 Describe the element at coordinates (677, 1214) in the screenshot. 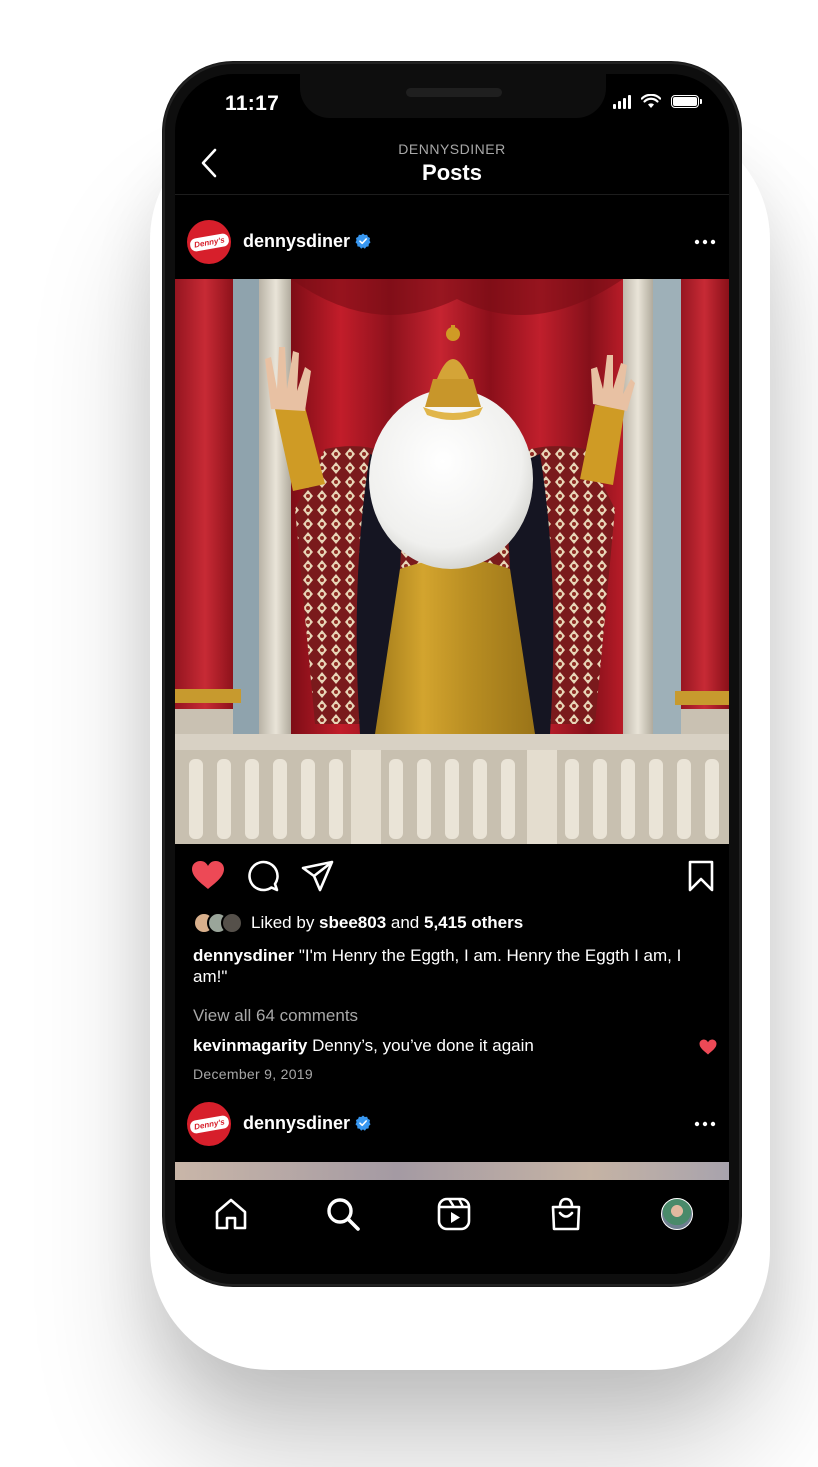

I see `profile-avatar` at that location.